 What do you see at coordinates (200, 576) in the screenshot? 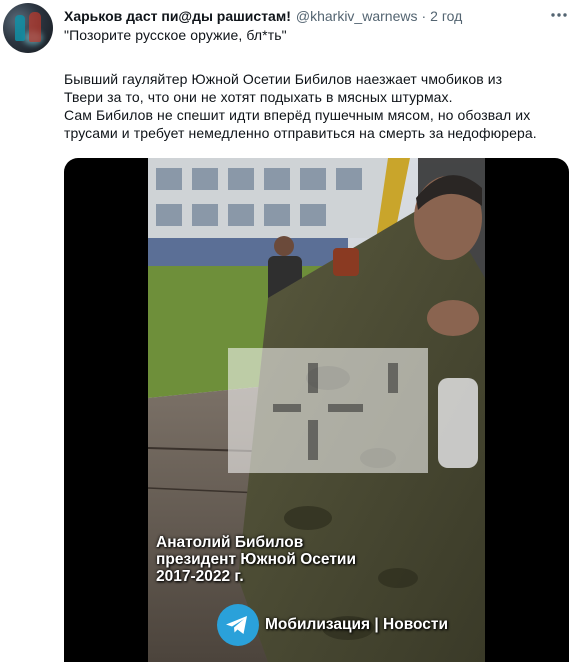
I see `caption-line-years: 2017-2022 г.` at bounding box center [200, 576].